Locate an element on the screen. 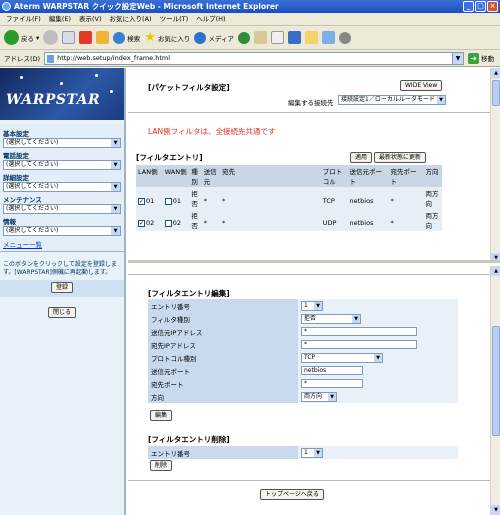 Image resolution: width=500 pixels, height=515 pixels. dst-ip-label: 宛先IPアドレス is located at coordinates (223, 344).